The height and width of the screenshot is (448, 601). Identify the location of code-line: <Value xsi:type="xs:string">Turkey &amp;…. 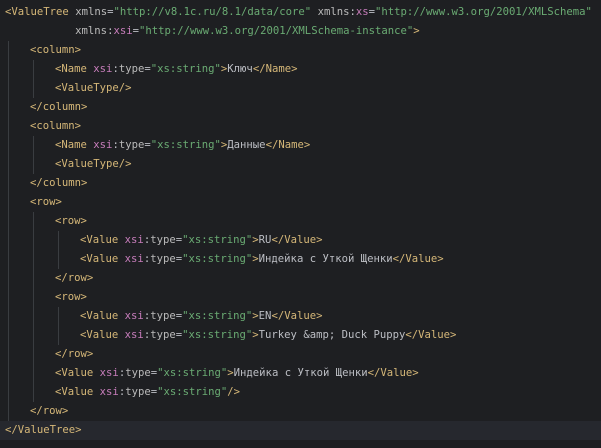
(228, 335).